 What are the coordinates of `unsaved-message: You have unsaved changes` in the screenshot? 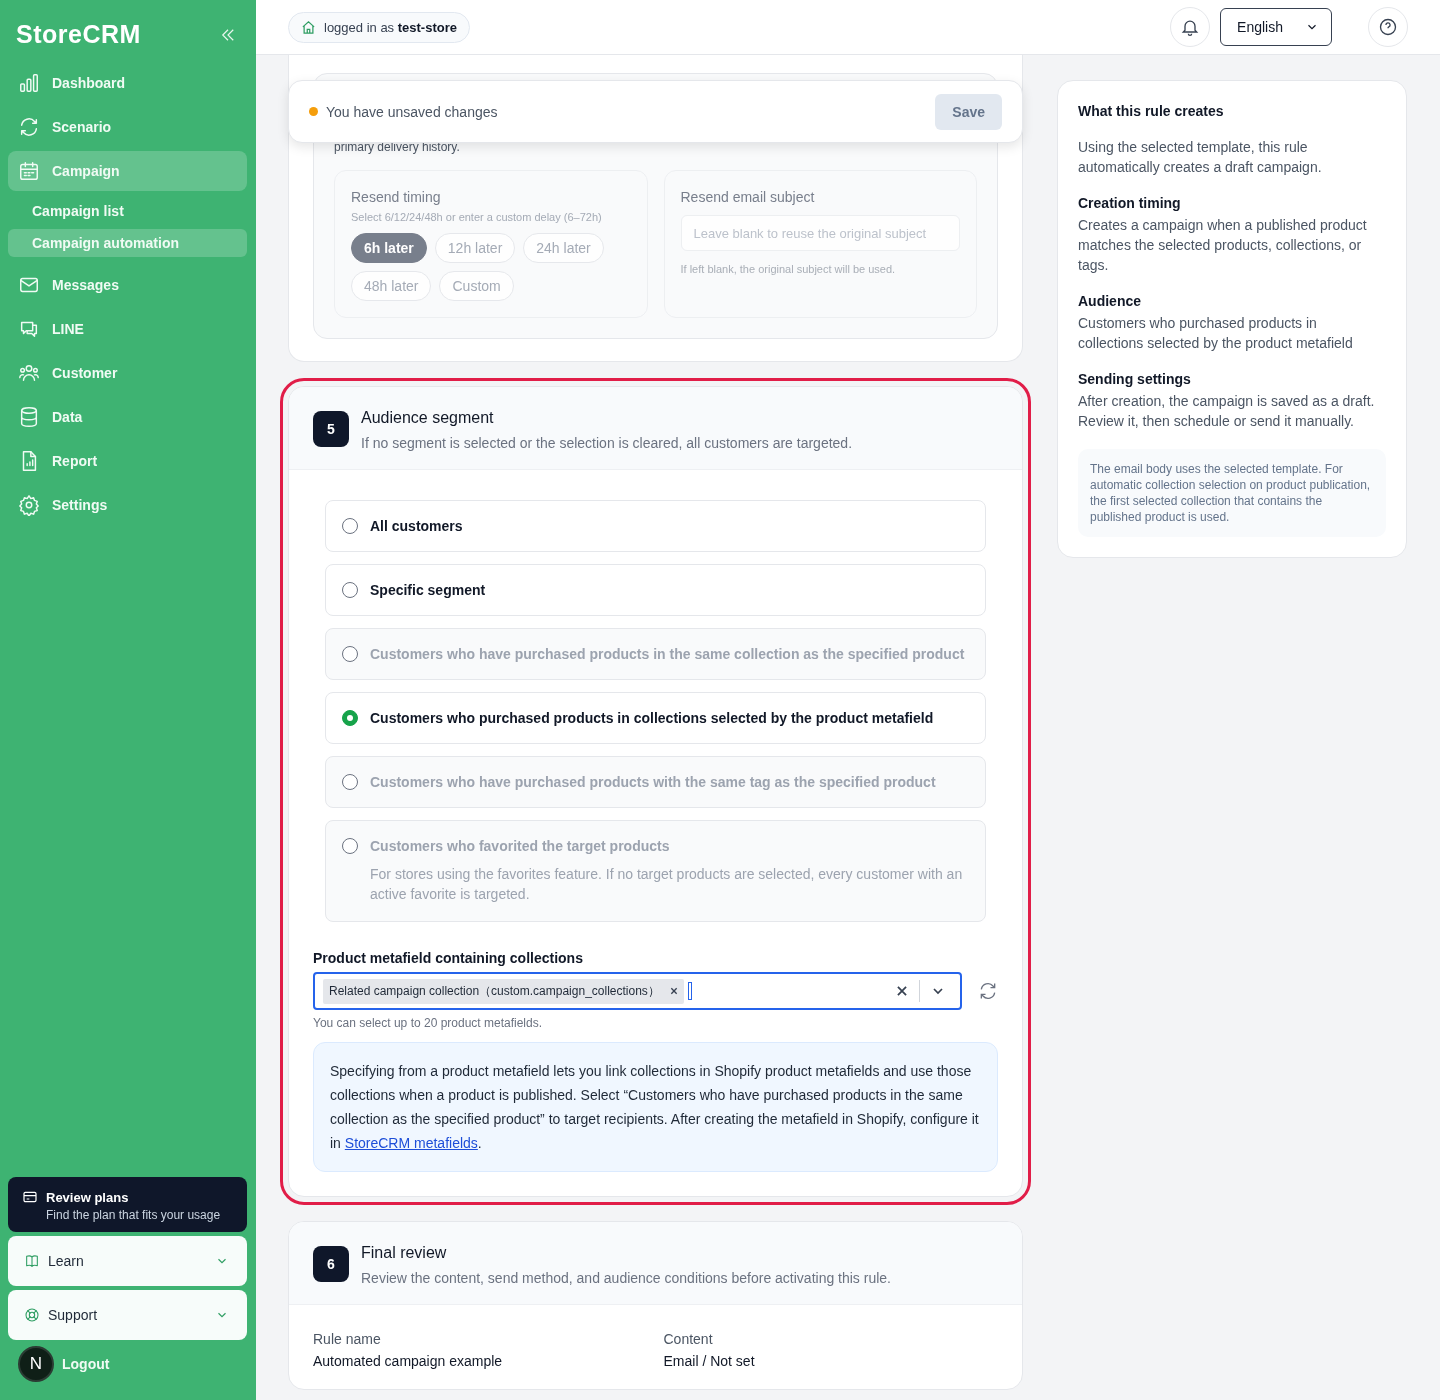 It's located at (412, 111).